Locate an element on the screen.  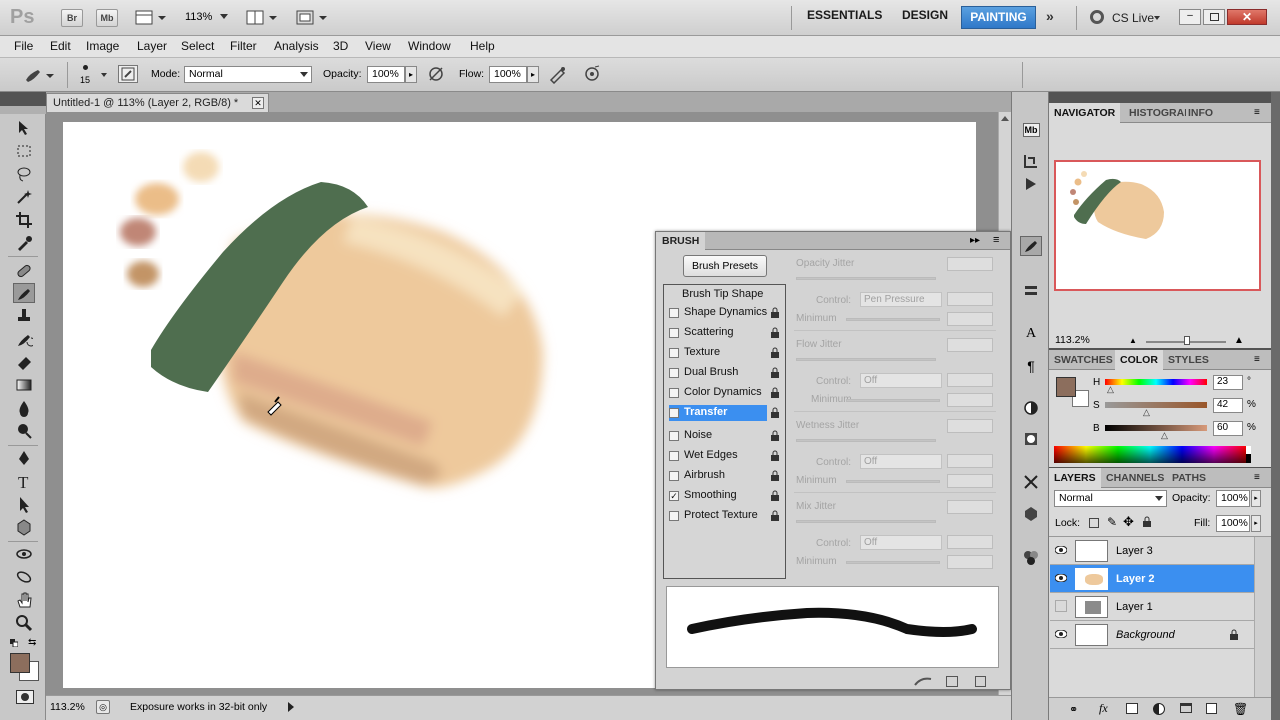
tool-preset-picker is located at coordinates (40, 75).